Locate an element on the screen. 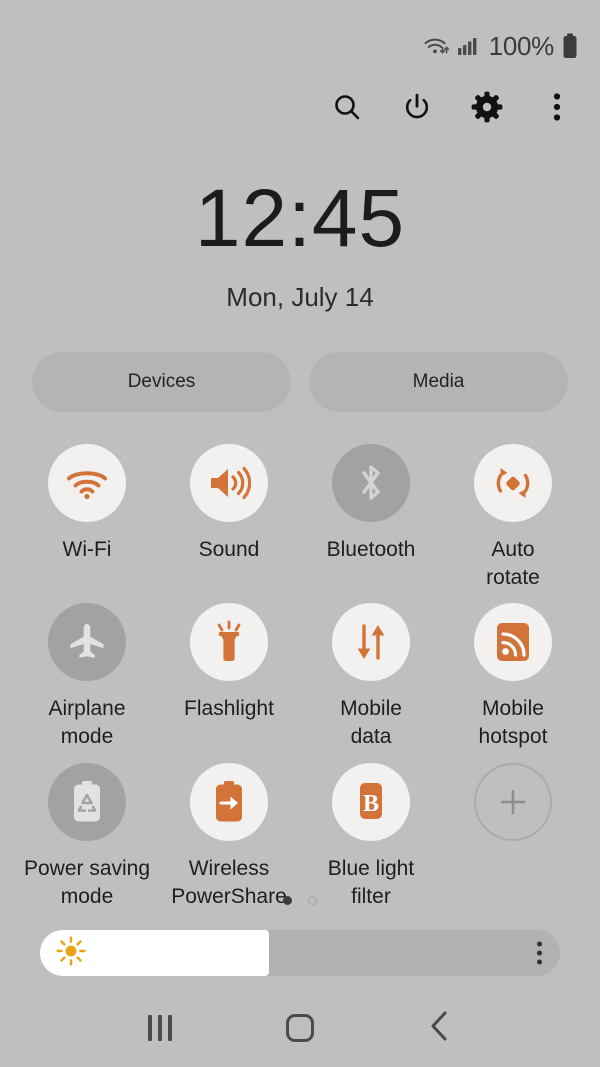  battery-percentage: 100% is located at coordinates (521, 45).